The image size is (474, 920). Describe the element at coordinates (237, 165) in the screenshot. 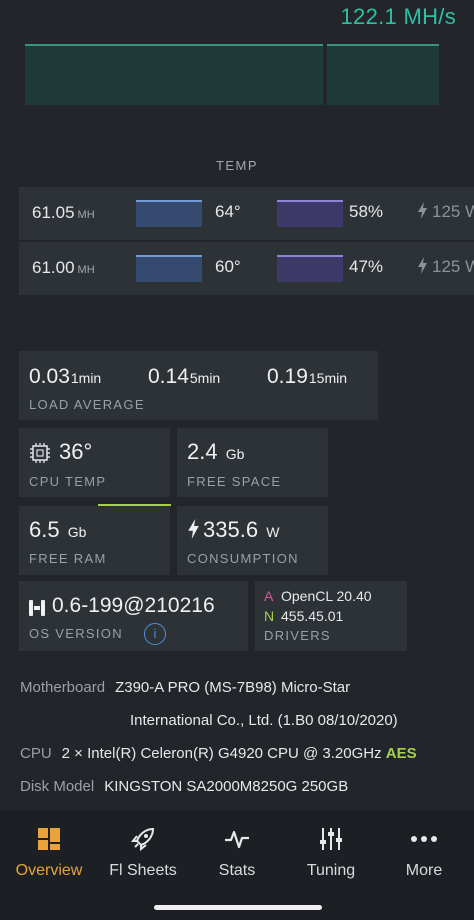

I see `gpu-temp-header: TEMP` at that location.